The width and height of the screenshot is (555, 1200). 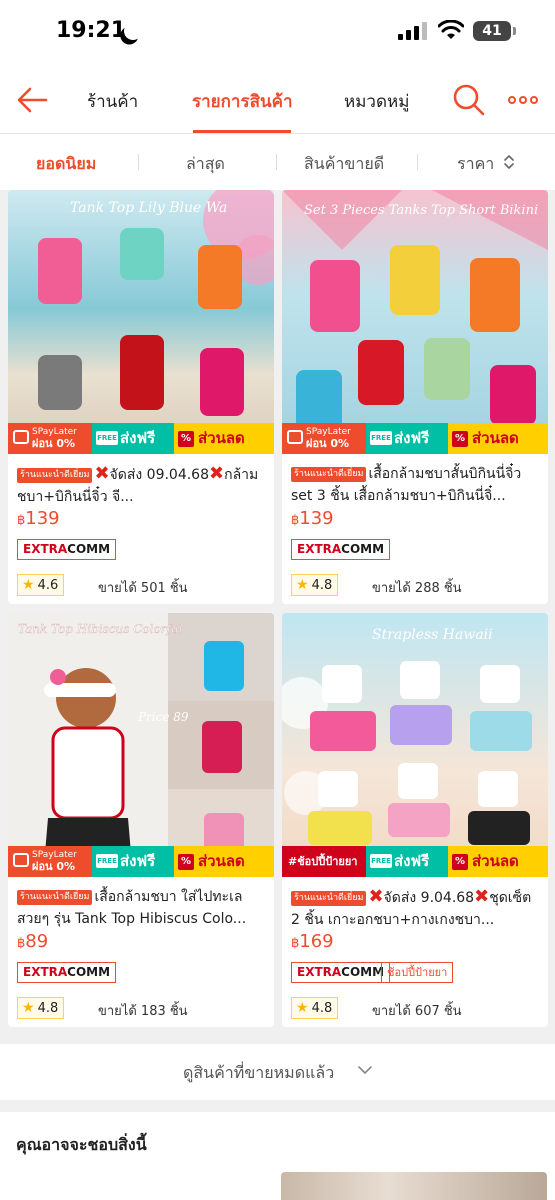 I want to click on suggested-product-image, so click(x=414, y=1186).